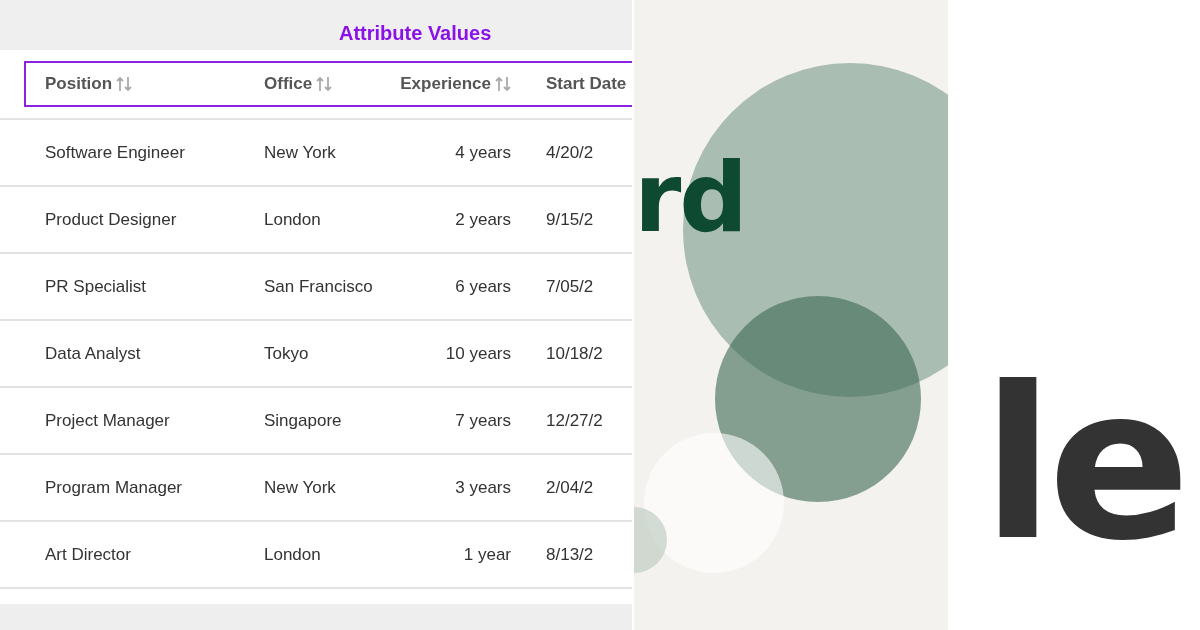 This screenshot has width=1200, height=630. What do you see at coordinates (574, 353) in the screenshot?
I see `table-cell: 10/18/2` at bounding box center [574, 353].